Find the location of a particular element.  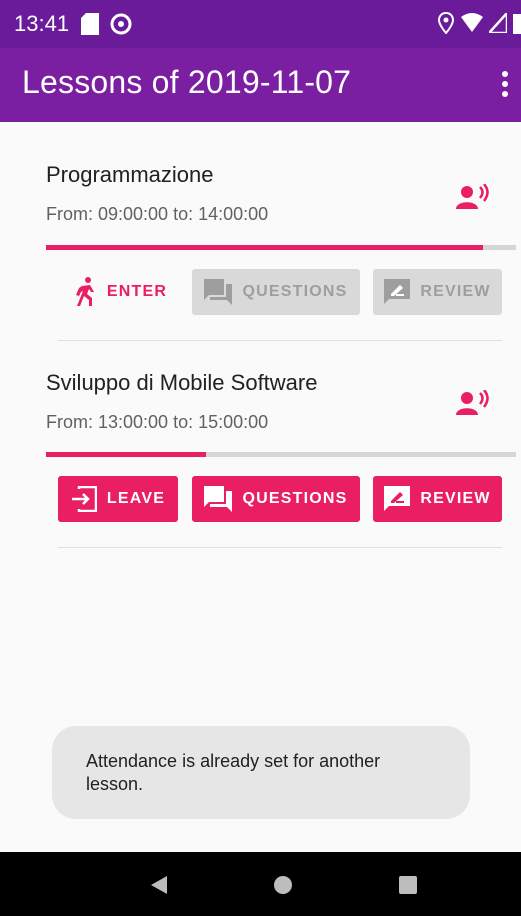

more-vert-icon is located at coordinates (505, 84).